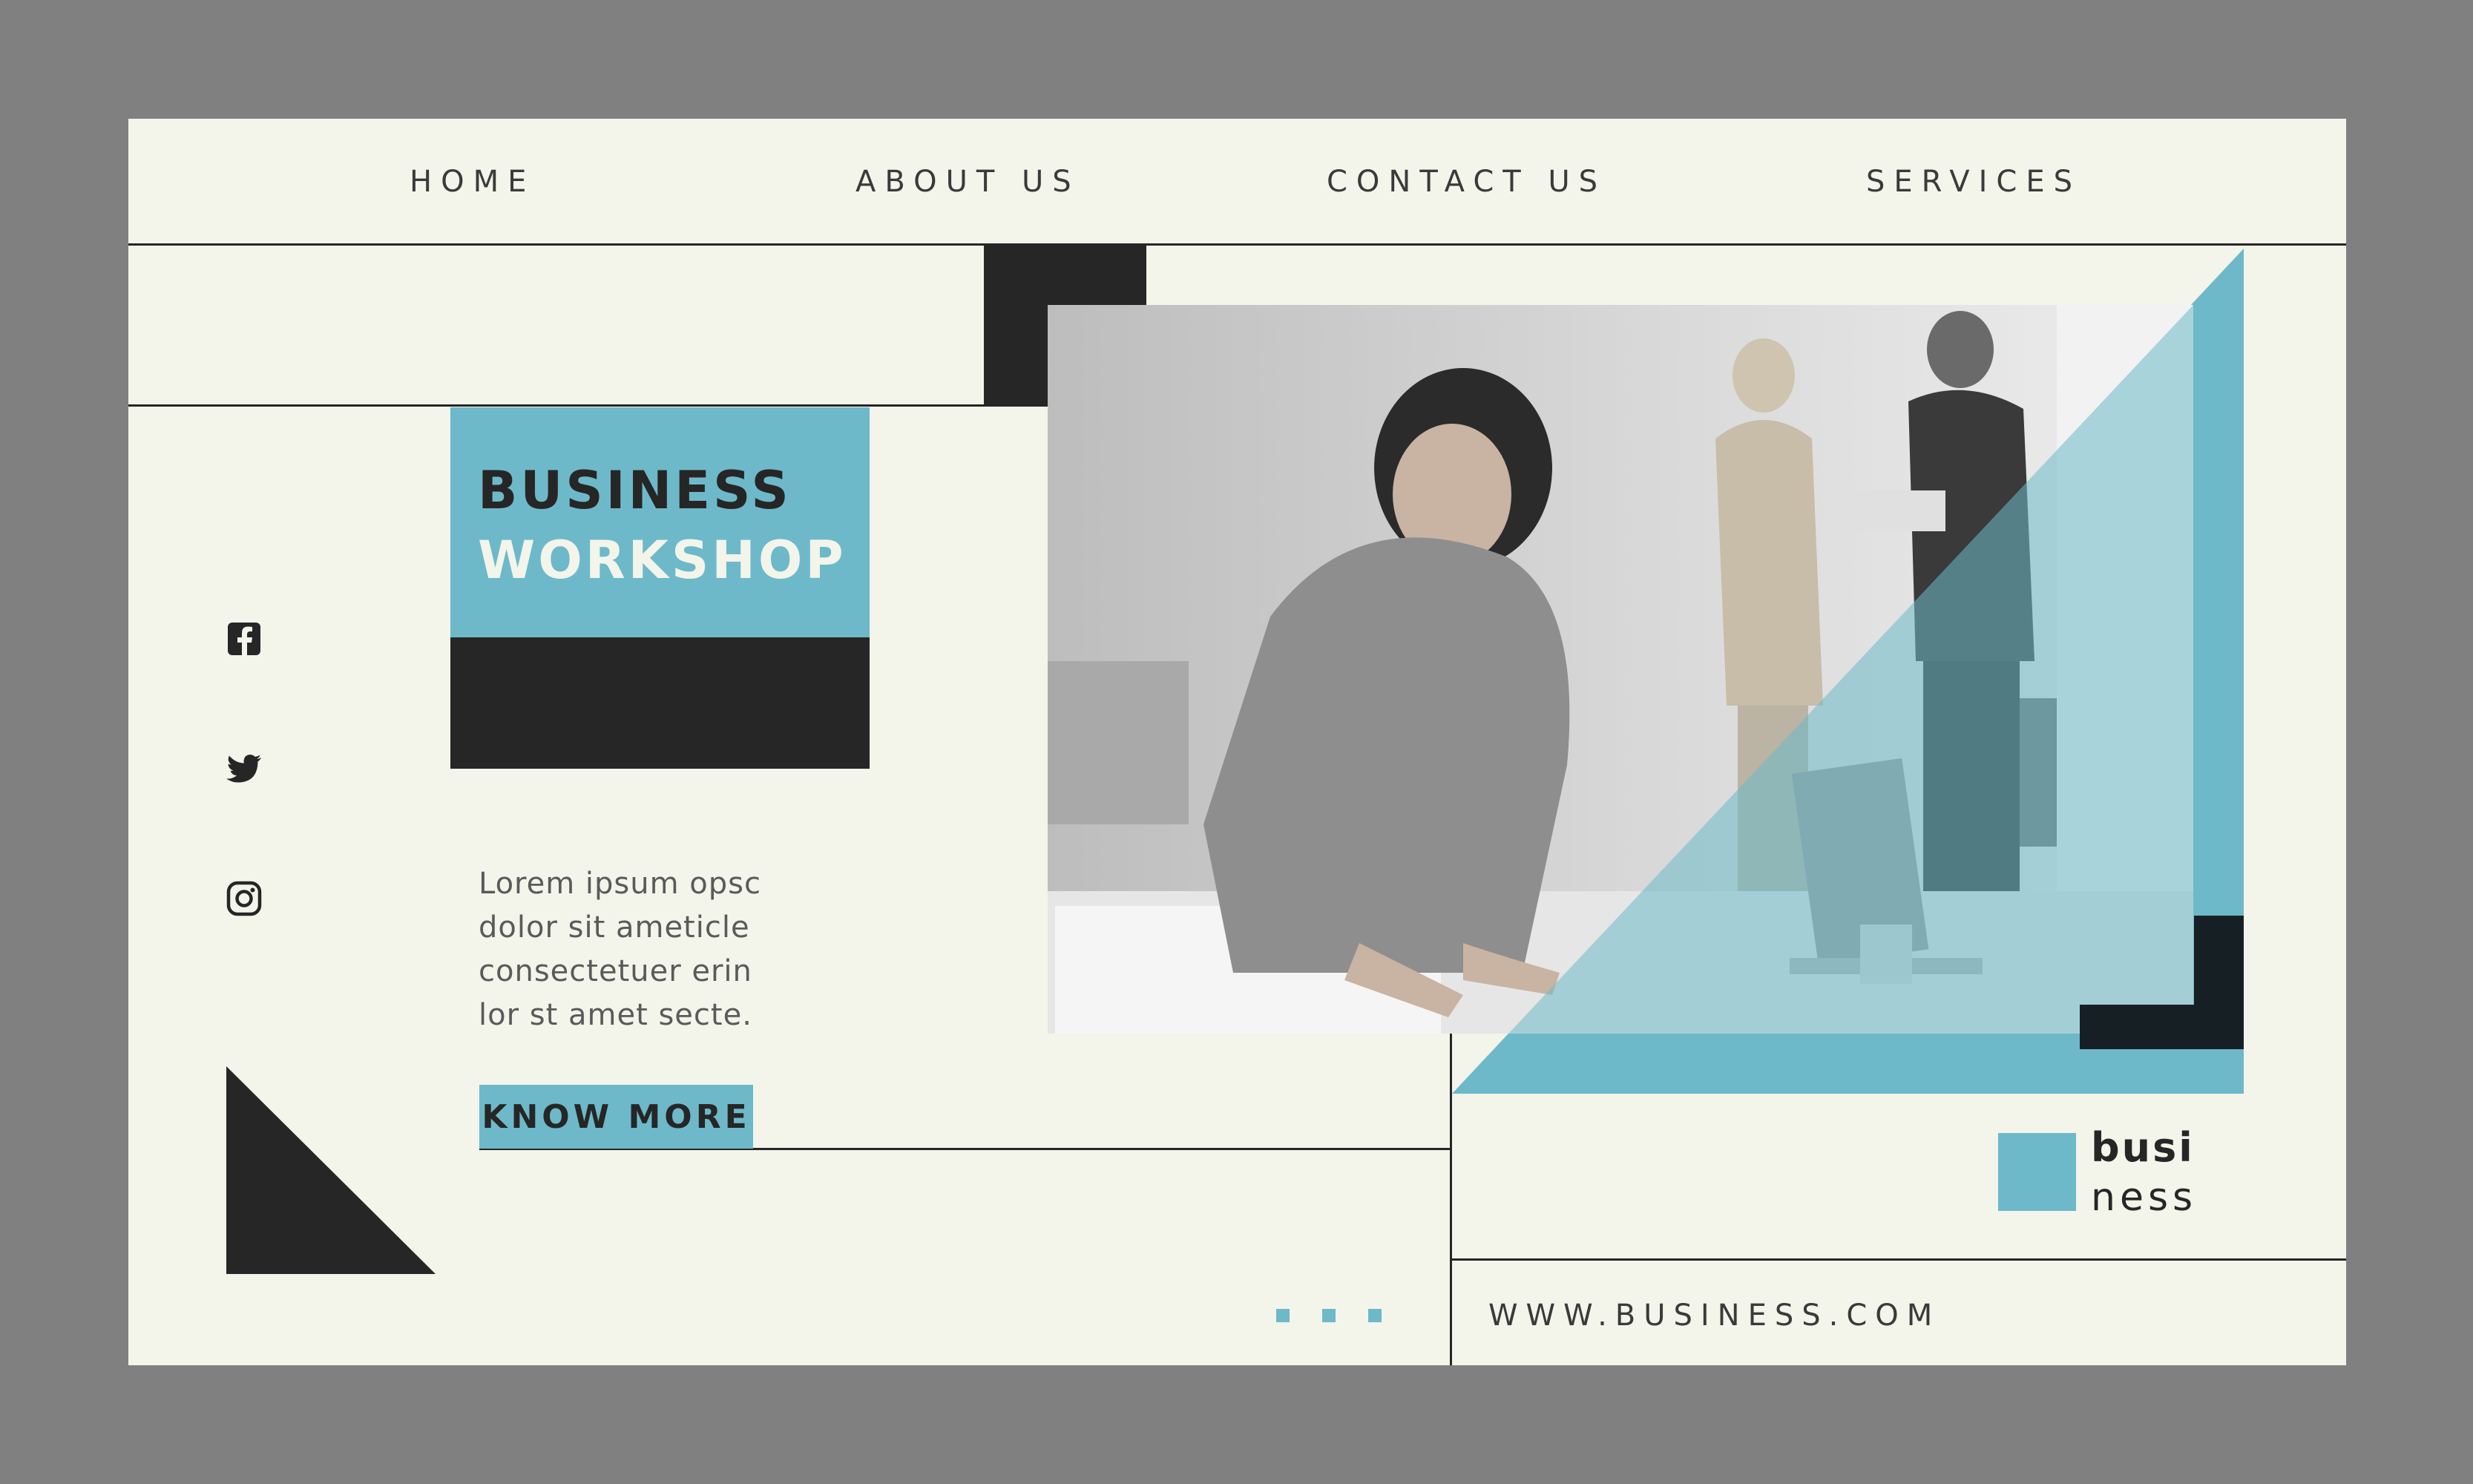 The height and width of the screenshot is (1484, 2473). I want to click on decorative-corner-bracket, so click(2162, 982).